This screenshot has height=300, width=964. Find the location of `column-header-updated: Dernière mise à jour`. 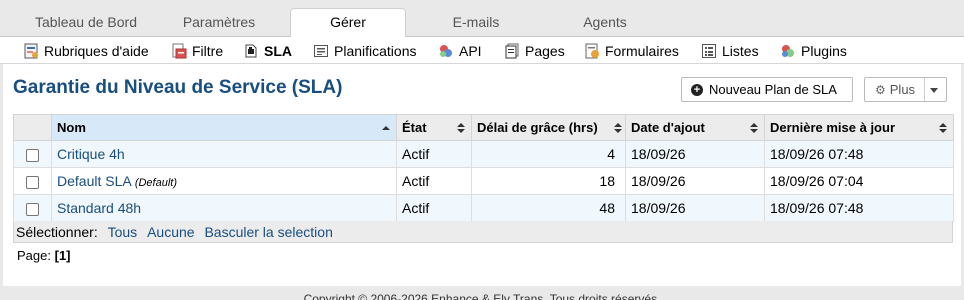

column-header-updated: Dernière mise à jour is located at coordinates (859, 127).